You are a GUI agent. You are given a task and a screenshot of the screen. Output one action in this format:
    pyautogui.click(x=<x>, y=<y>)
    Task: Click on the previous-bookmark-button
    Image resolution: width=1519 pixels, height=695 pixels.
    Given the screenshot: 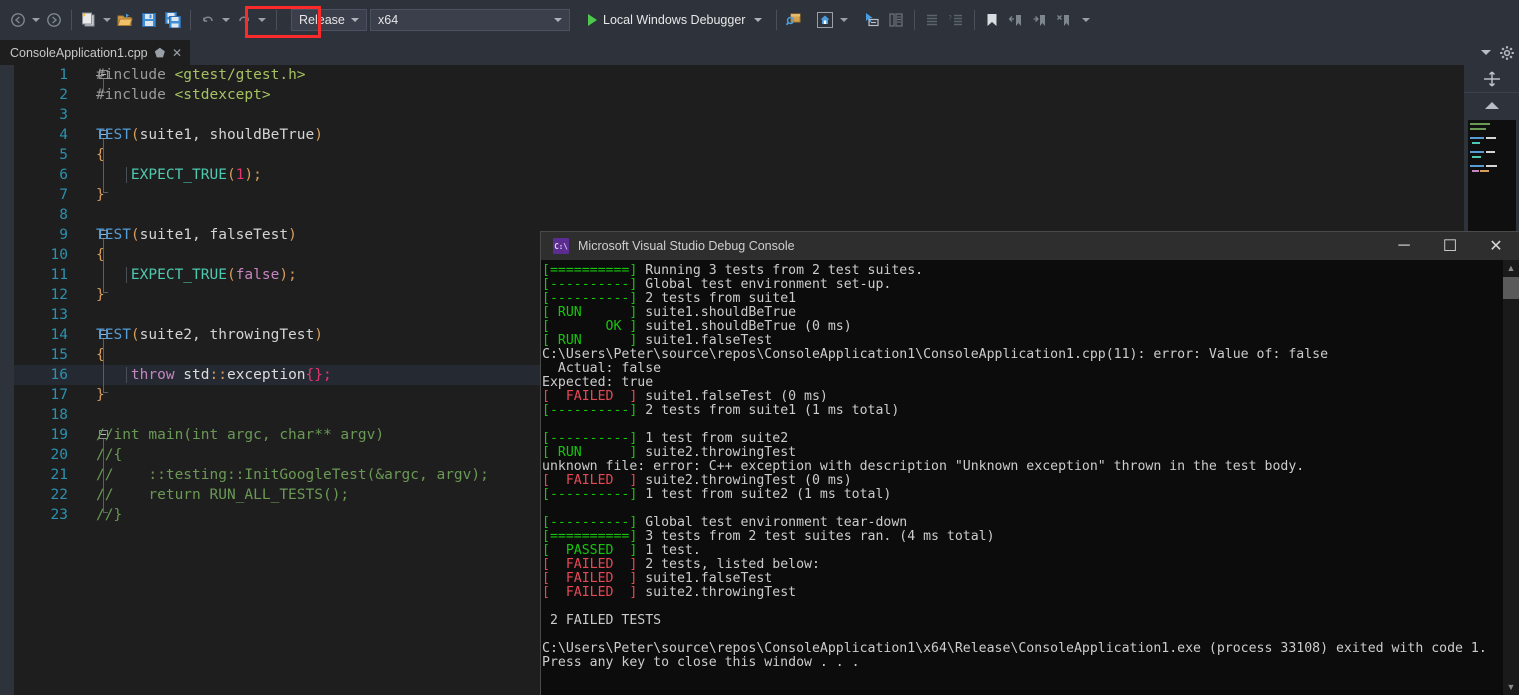 What is the action you would take?
    pyautogui.click(x=1016, y=20)
    